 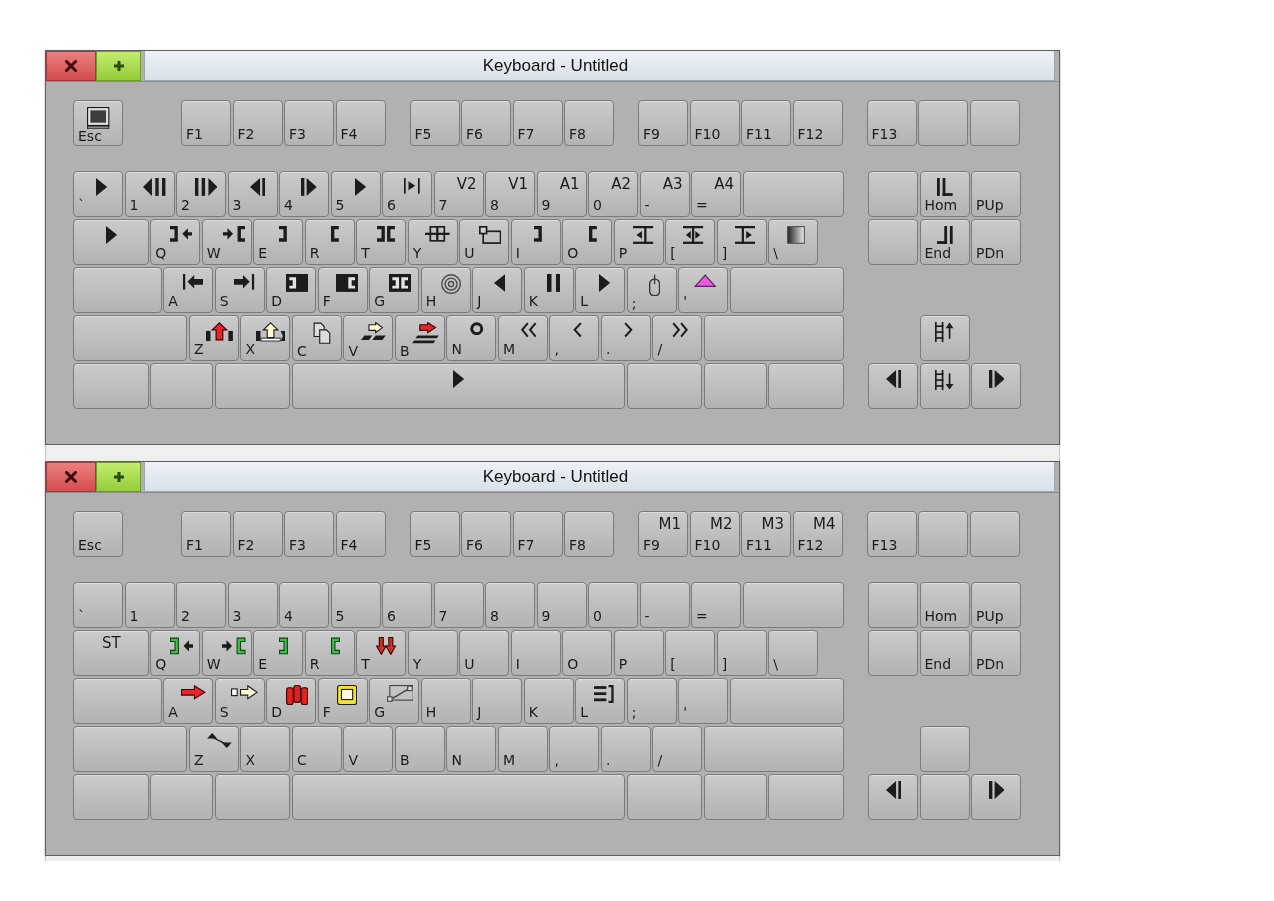 What do you see at coordinates (587, 653) in the screenshot?
I see `keyboard-key: O` at bounding box center [587, 653].